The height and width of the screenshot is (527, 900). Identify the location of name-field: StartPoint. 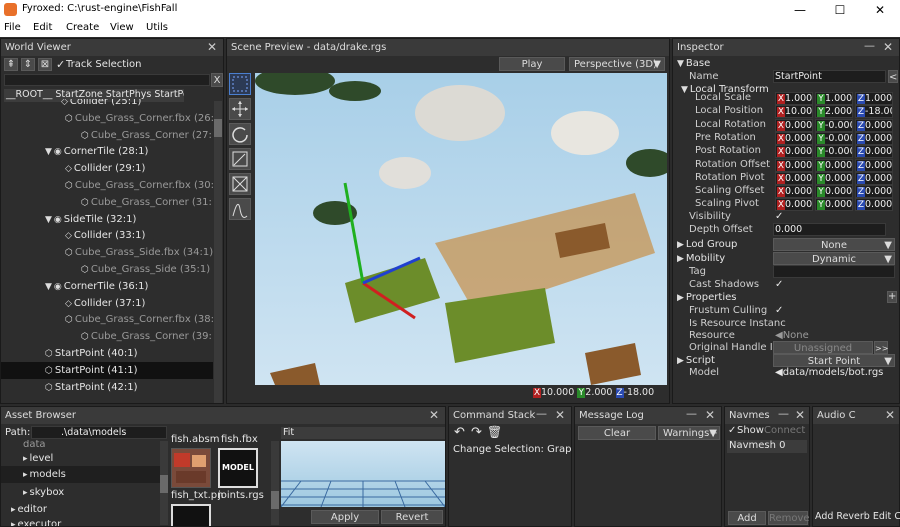
(829, 76).